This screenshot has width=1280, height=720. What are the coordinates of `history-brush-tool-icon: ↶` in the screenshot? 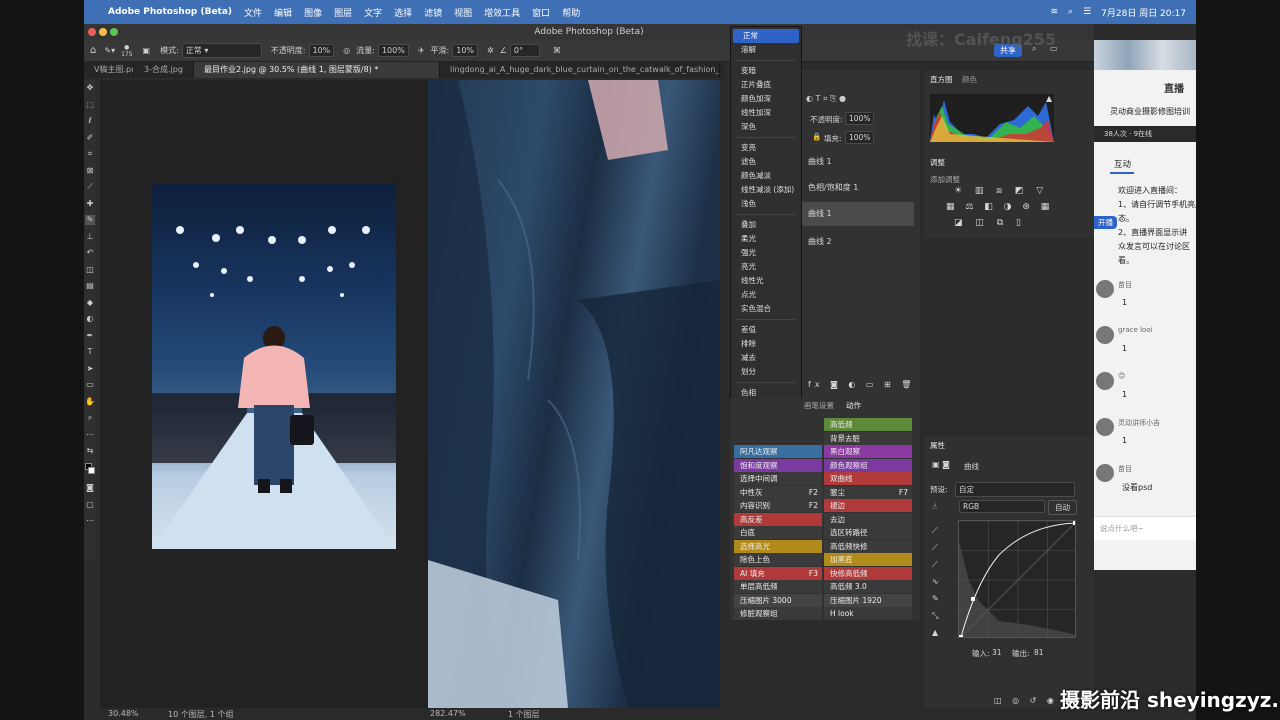 It's located at (90, 253).